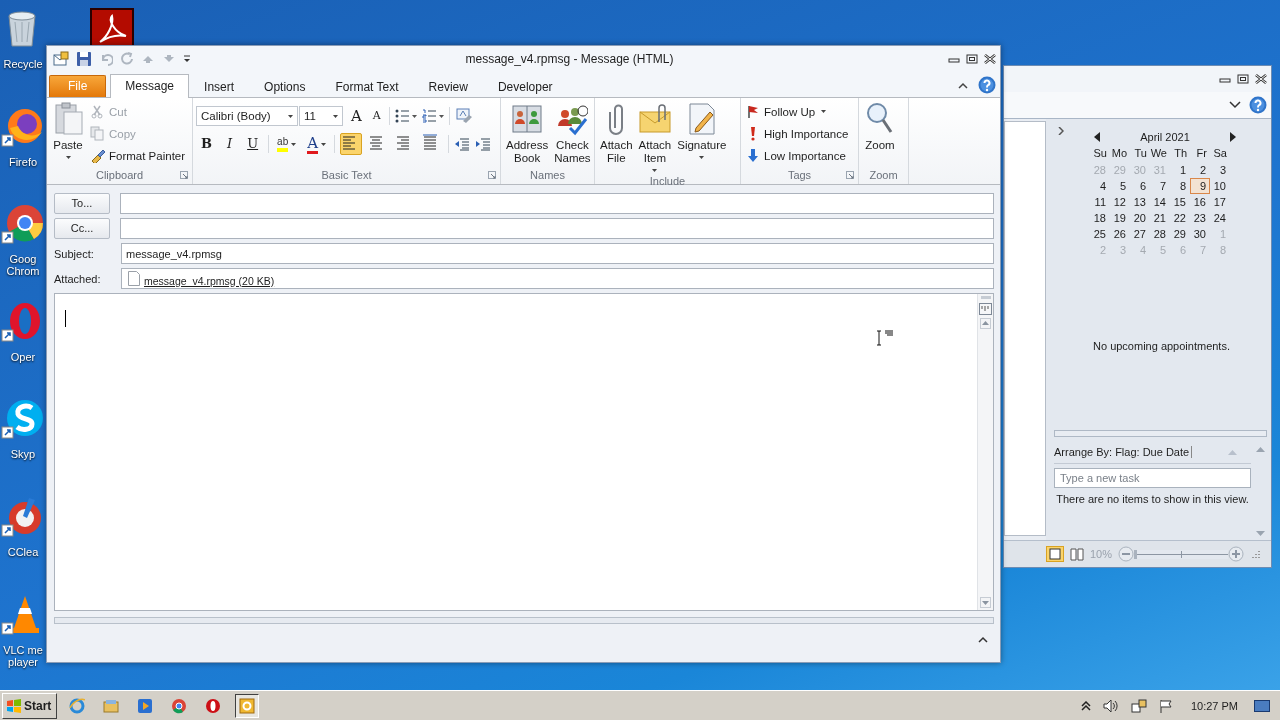 The height and width of the screenshot is (720, 1280). I want to click on calendar-day: 29, so click(1180, 234).